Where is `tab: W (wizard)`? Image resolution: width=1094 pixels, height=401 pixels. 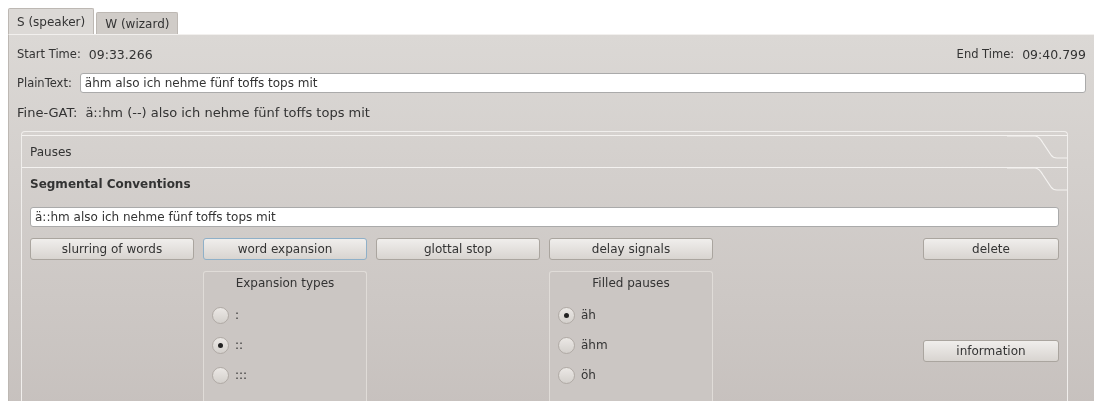 tab: W (wizard) is located at coordinates (137, 23).